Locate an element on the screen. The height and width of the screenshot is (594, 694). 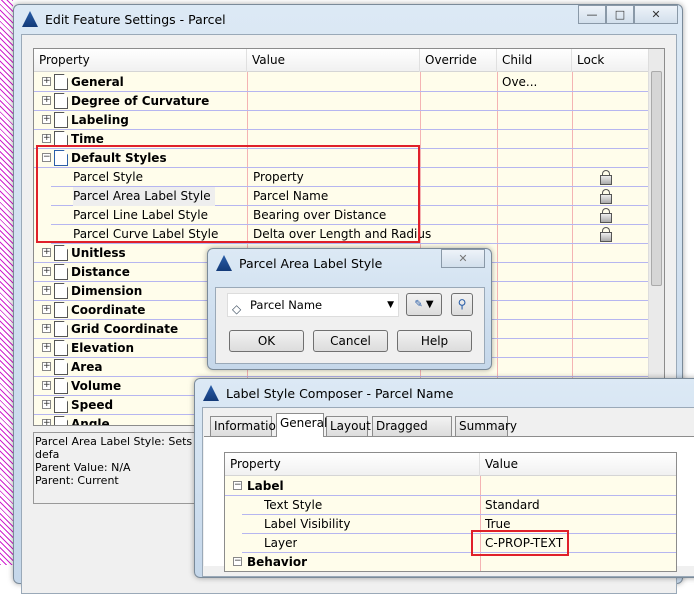
title-bar: Label Style Composer - Parcel Name is located at coordinates (328, 393).